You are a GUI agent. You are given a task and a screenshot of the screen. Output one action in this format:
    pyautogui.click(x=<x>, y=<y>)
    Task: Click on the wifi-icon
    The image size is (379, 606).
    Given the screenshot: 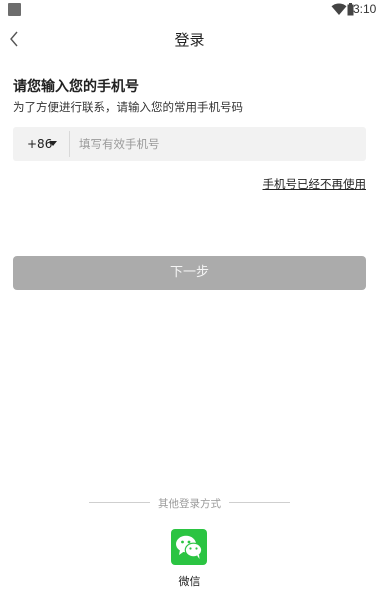 What is the action you would take?
    pyautogui.click(x=339, y=9)
    